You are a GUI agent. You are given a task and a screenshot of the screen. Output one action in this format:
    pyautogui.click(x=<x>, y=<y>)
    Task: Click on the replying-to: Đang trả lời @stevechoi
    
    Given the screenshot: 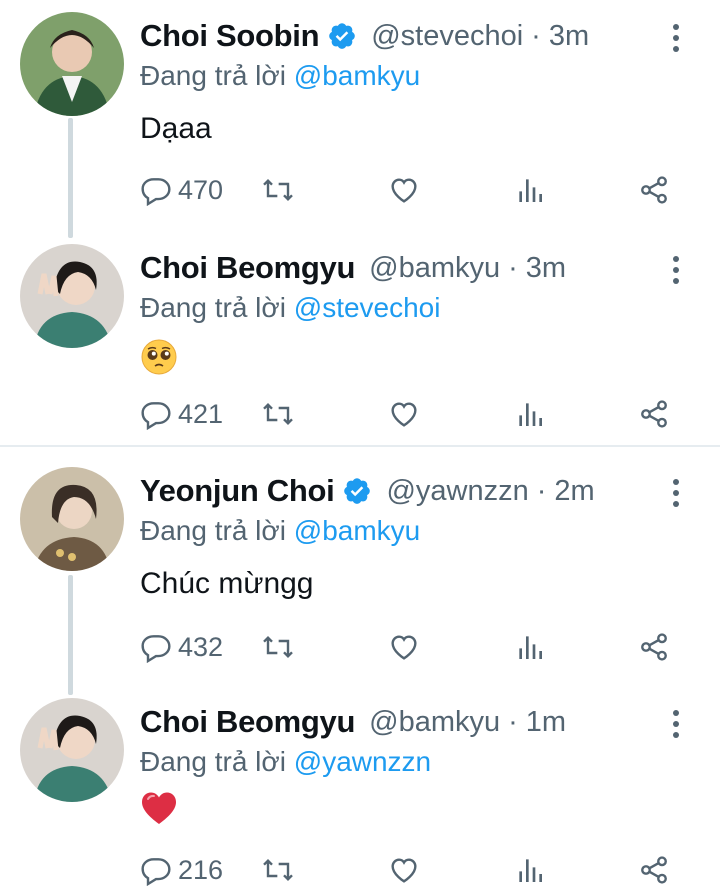 What is the action you would take?
    pyautogui.click(x=290, y=308)
    